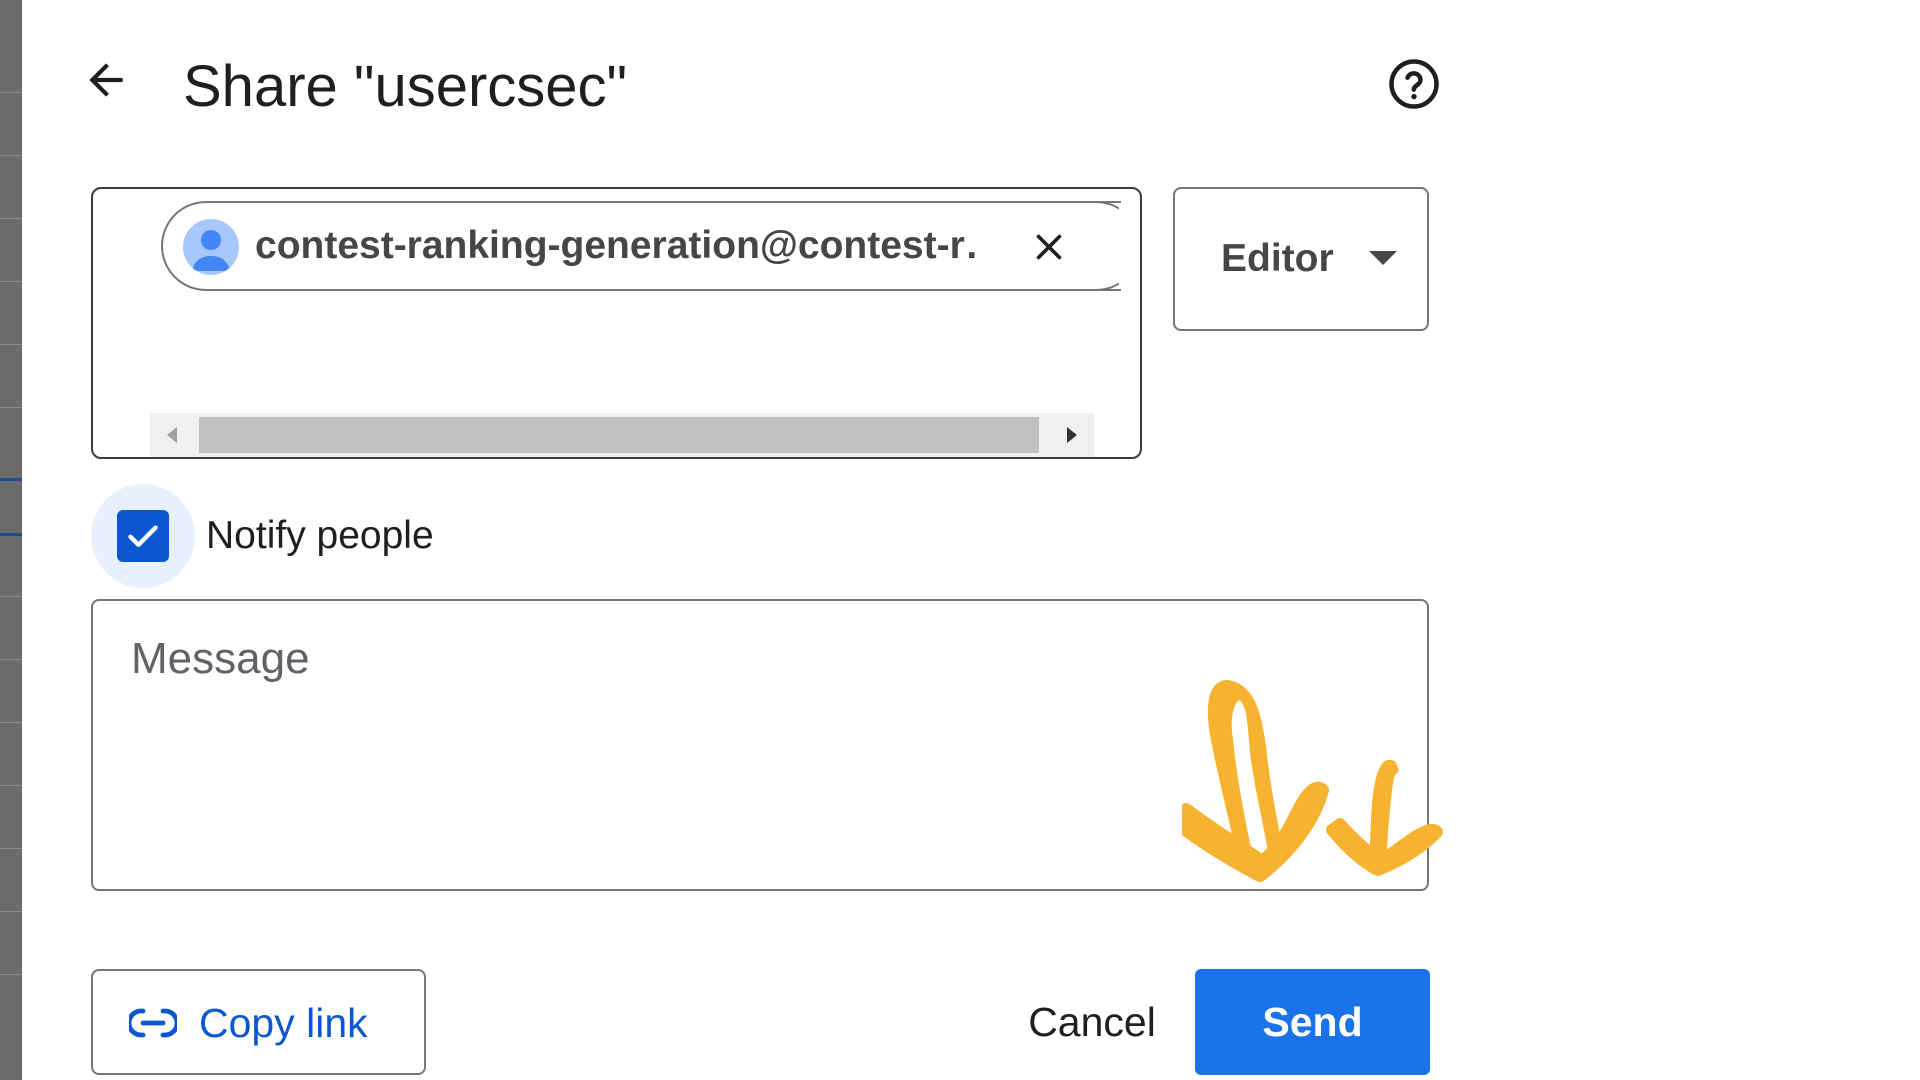 This screenshot has width=1920, height=1080. I want to click on triangle-left-icon, so click(172, 435).